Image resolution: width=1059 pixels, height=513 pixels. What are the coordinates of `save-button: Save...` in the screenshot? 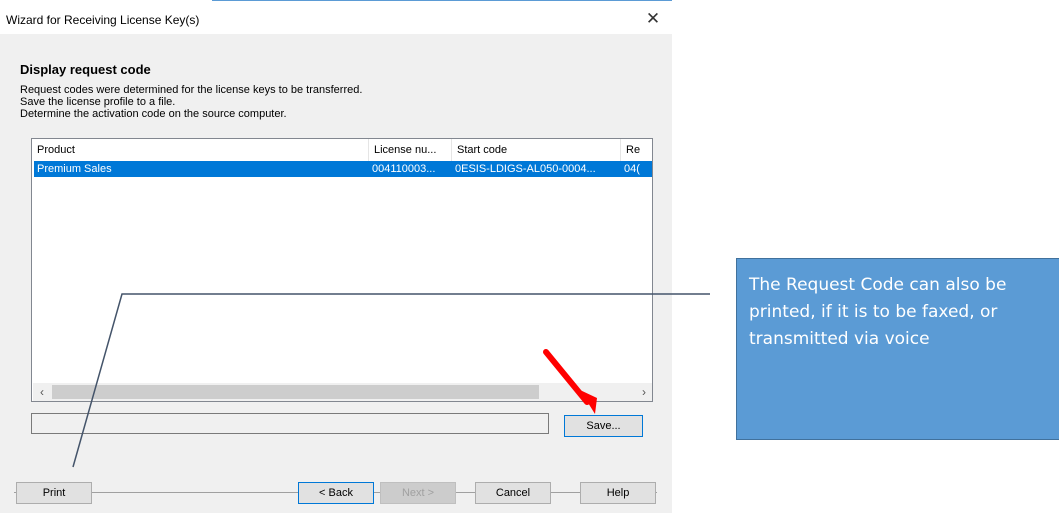 It's located at (603, 426).